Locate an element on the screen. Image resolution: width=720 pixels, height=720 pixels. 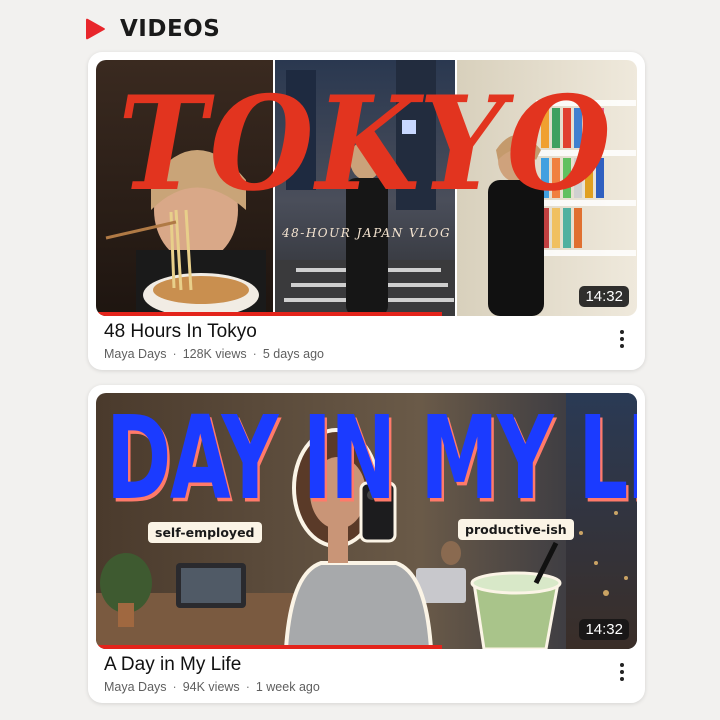
thumbnail-title: TOKYO is located at coordinates (366, 144).